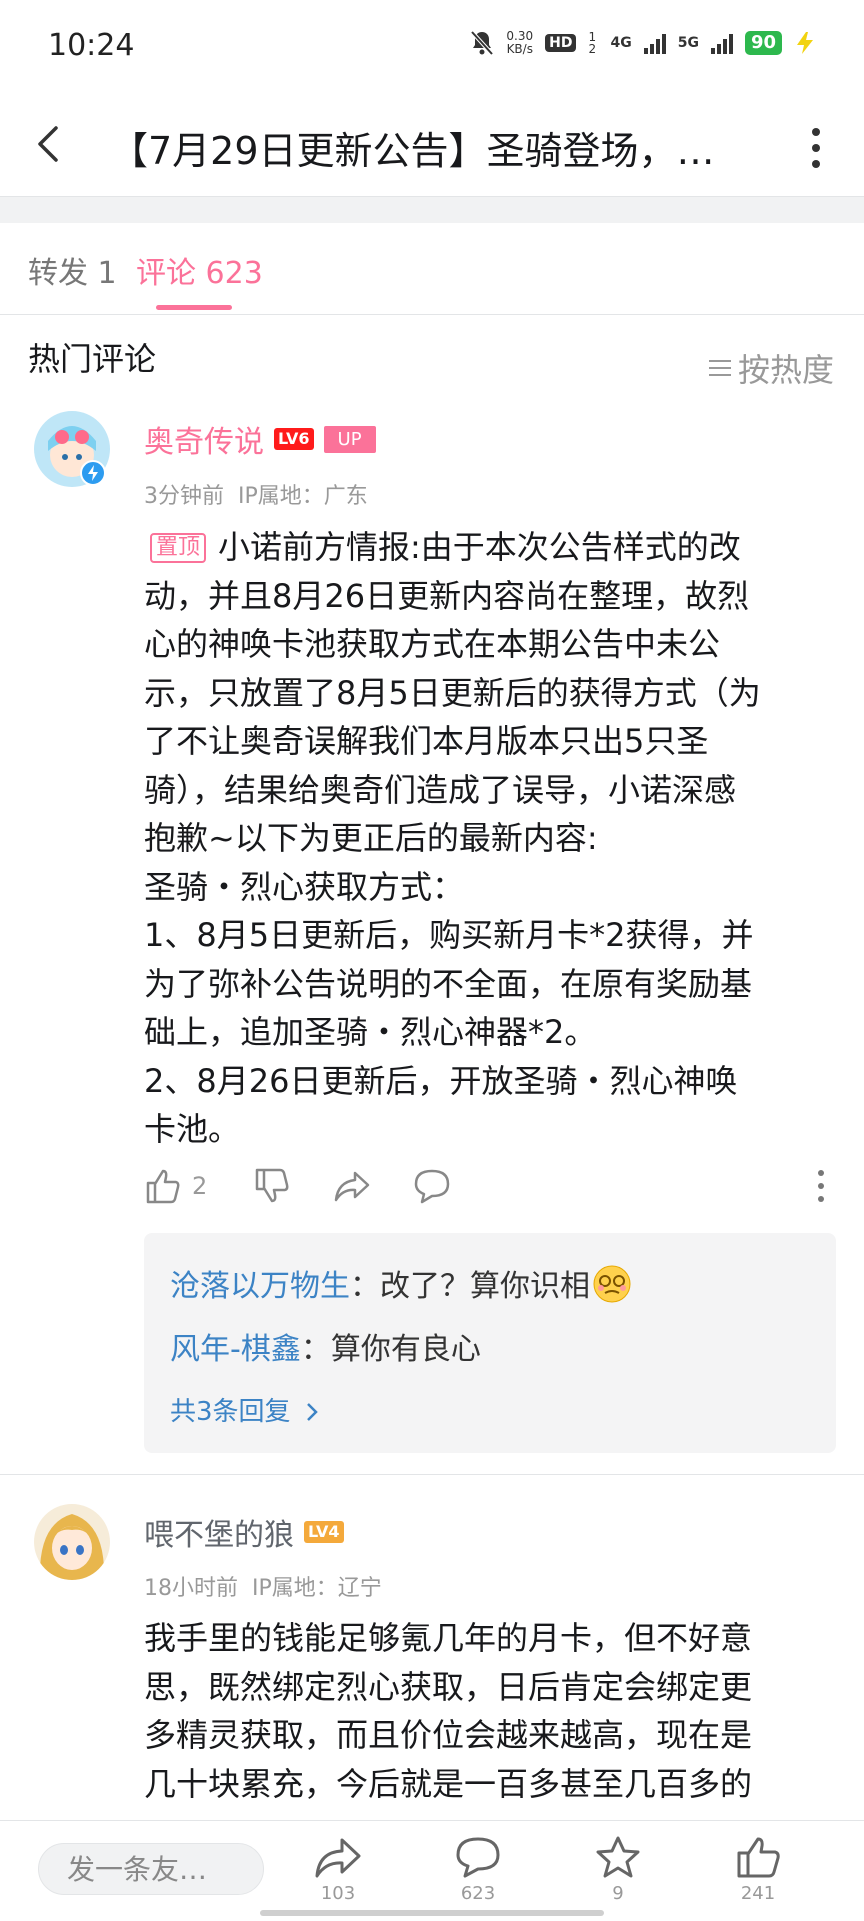  I want to click on net-speed: 0.30 KB/s, so click(520, 42).